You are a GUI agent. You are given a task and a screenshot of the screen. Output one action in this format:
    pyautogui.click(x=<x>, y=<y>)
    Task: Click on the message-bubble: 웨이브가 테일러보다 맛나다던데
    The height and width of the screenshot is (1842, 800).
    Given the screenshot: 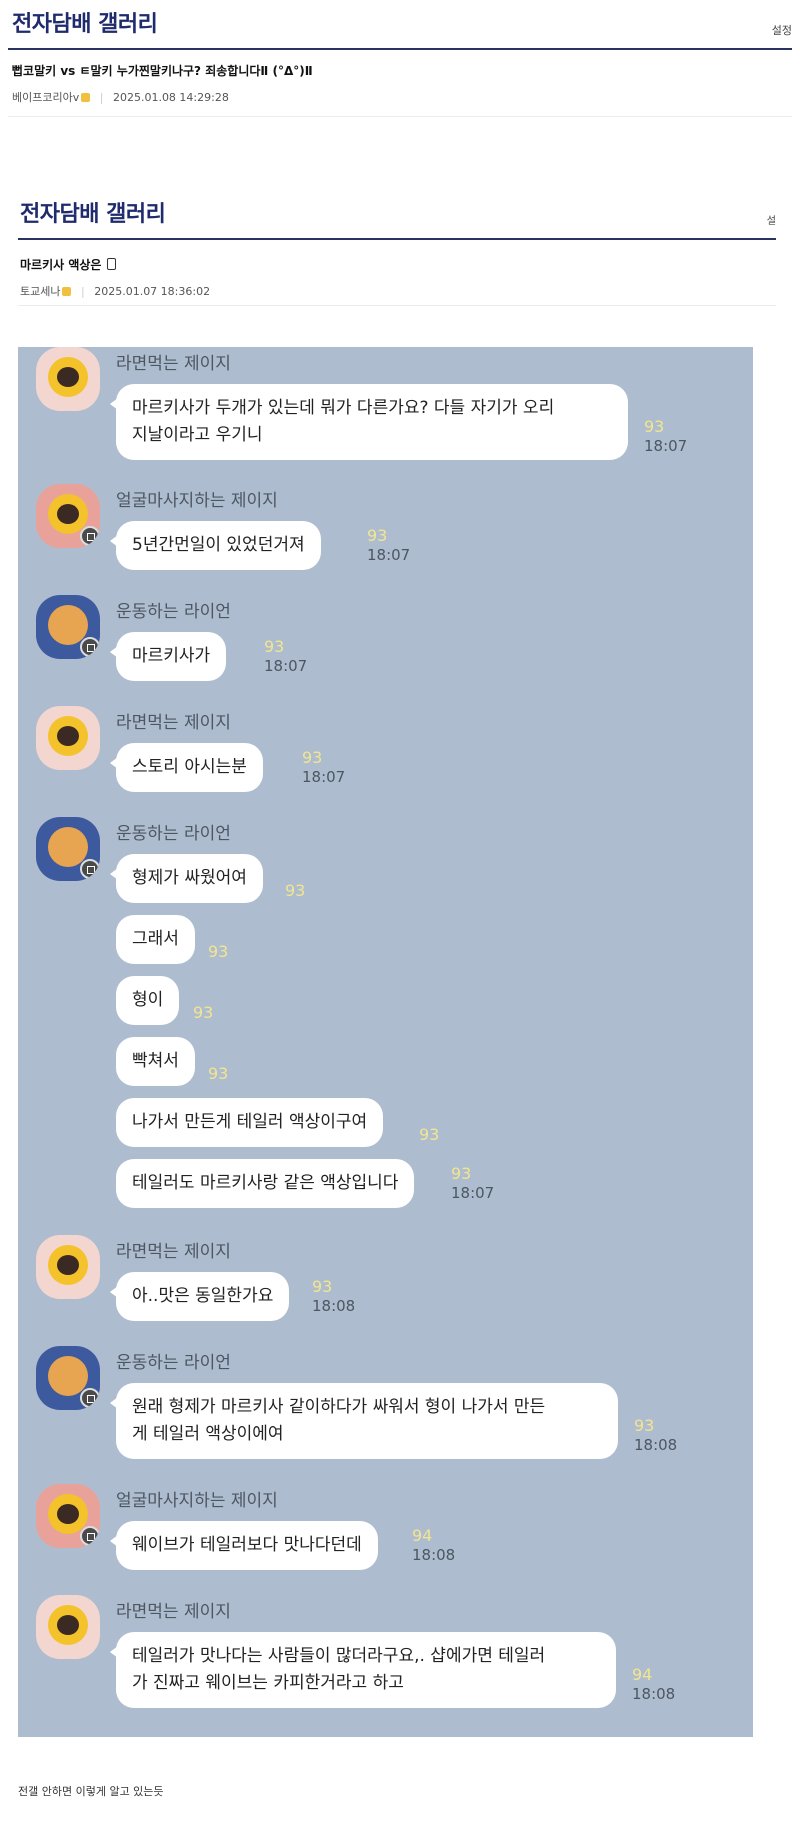 What is the action you would take?
    pyautogui.click(x=244, y=1545)
    